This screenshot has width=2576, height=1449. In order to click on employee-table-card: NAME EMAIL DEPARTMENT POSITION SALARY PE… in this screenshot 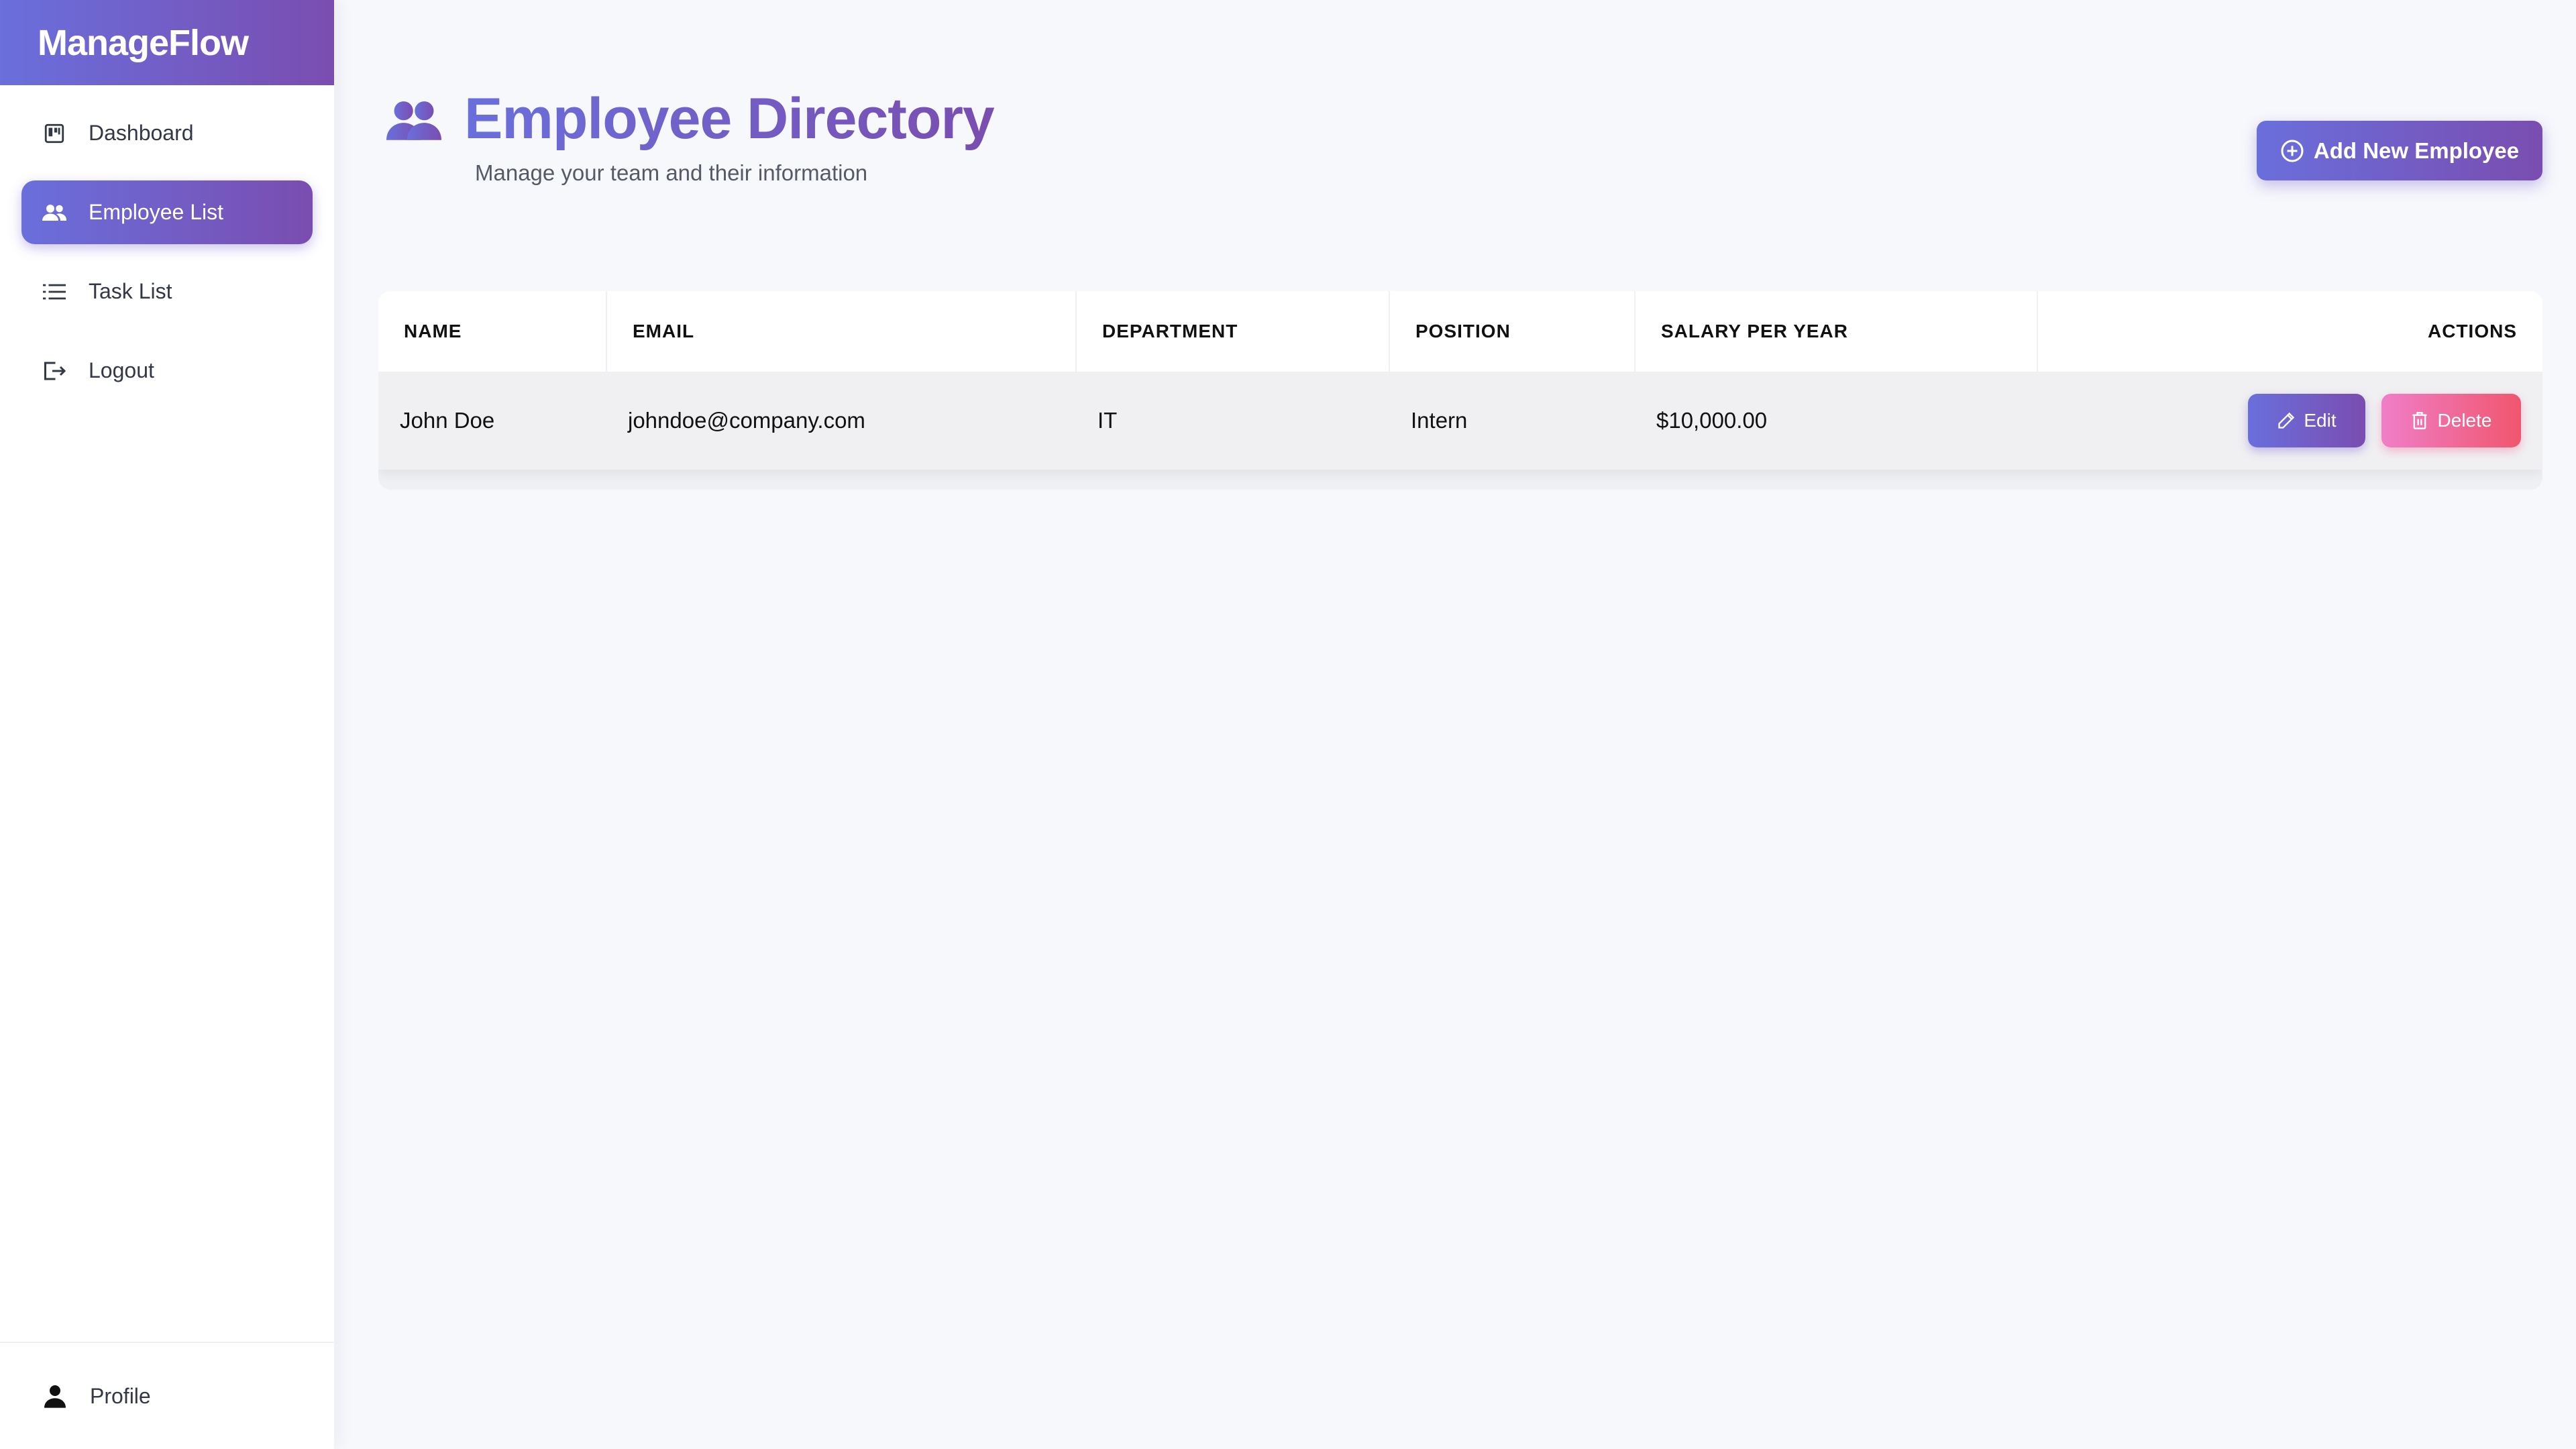, I will do `click(1460, 390)`.